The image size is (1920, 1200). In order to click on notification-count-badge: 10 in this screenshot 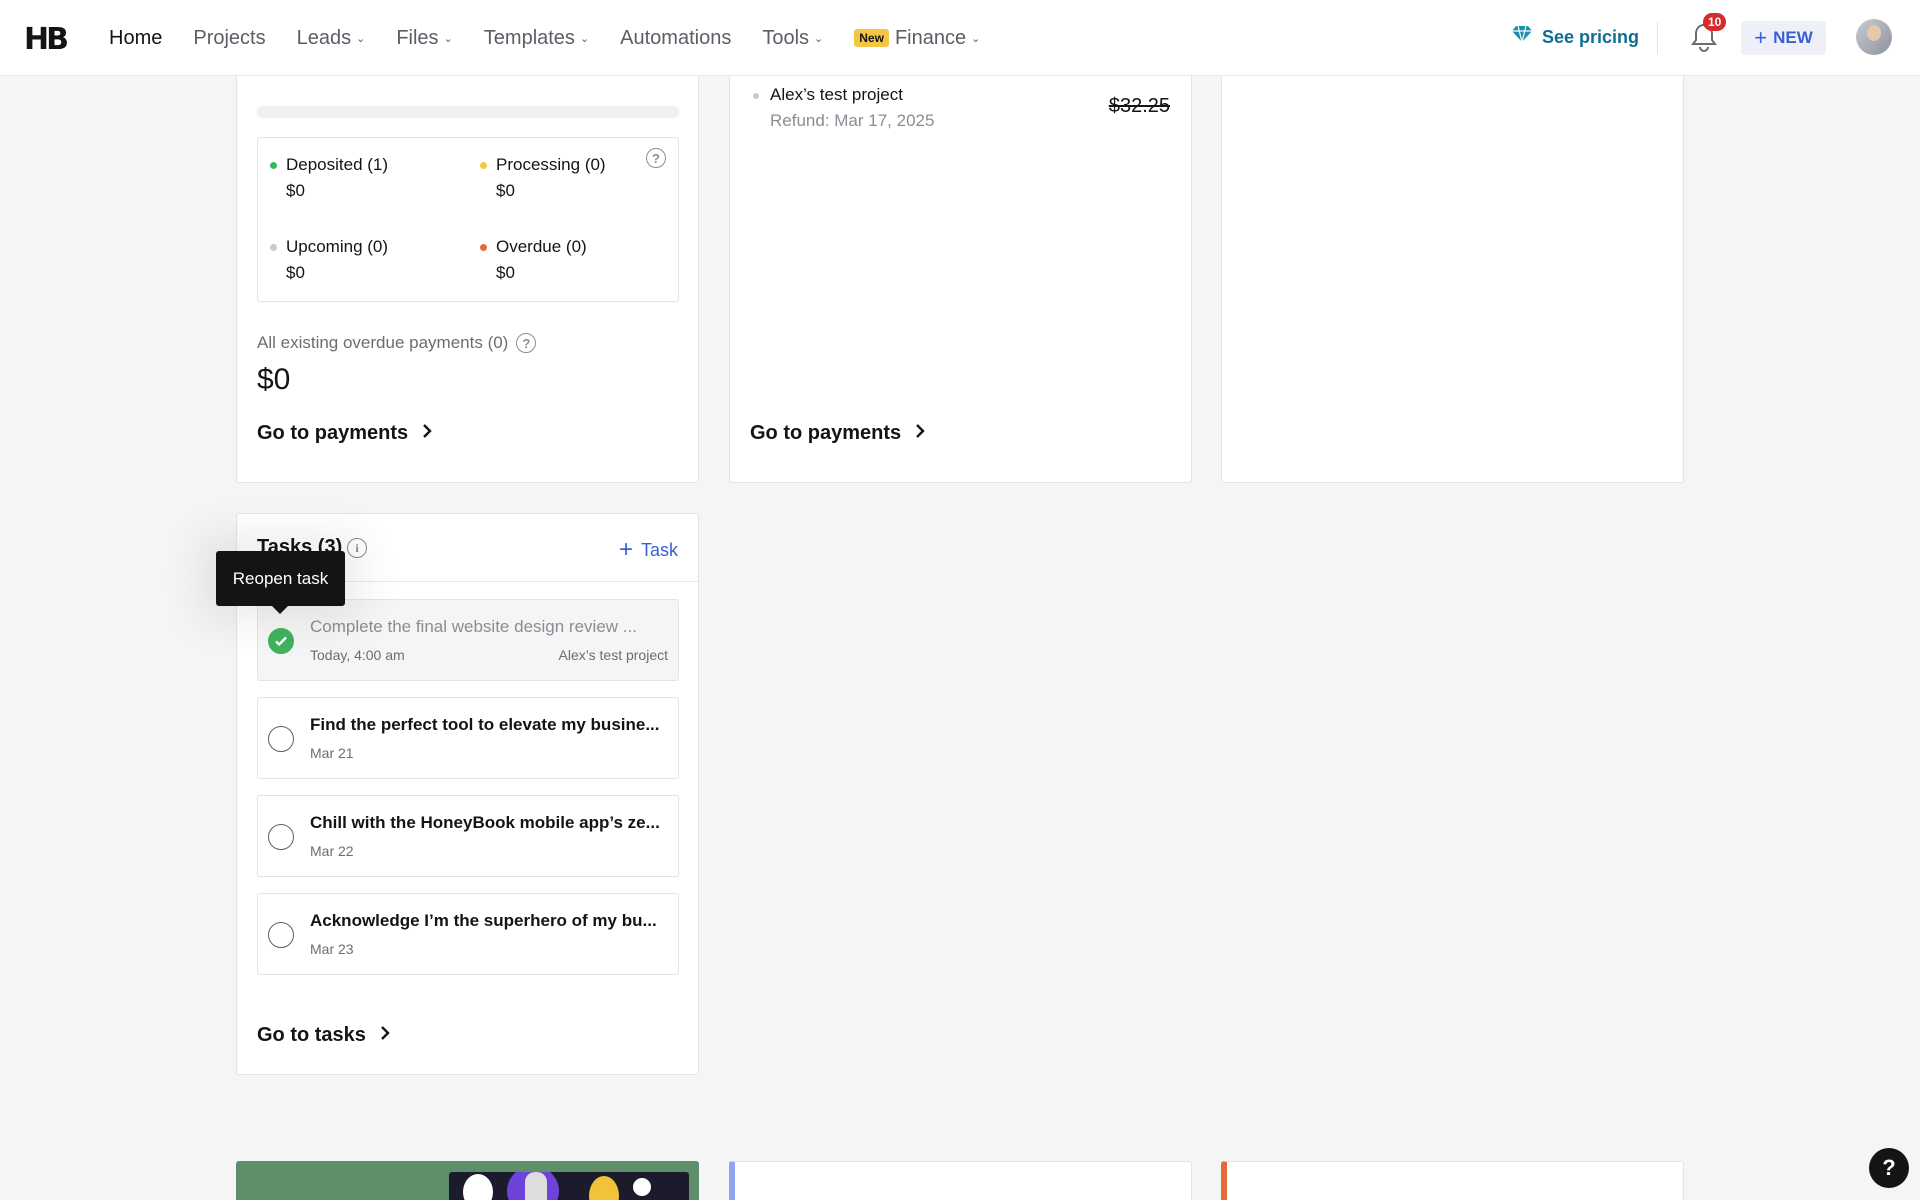, I will do `click(1715, 22)`.